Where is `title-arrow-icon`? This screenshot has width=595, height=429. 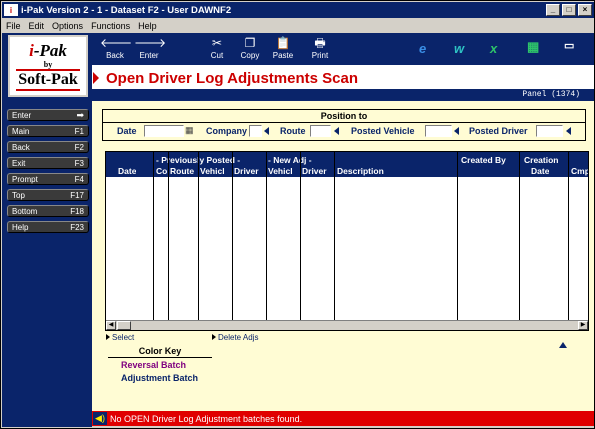 title-arrow-icon is located at coordinates (96, 78).